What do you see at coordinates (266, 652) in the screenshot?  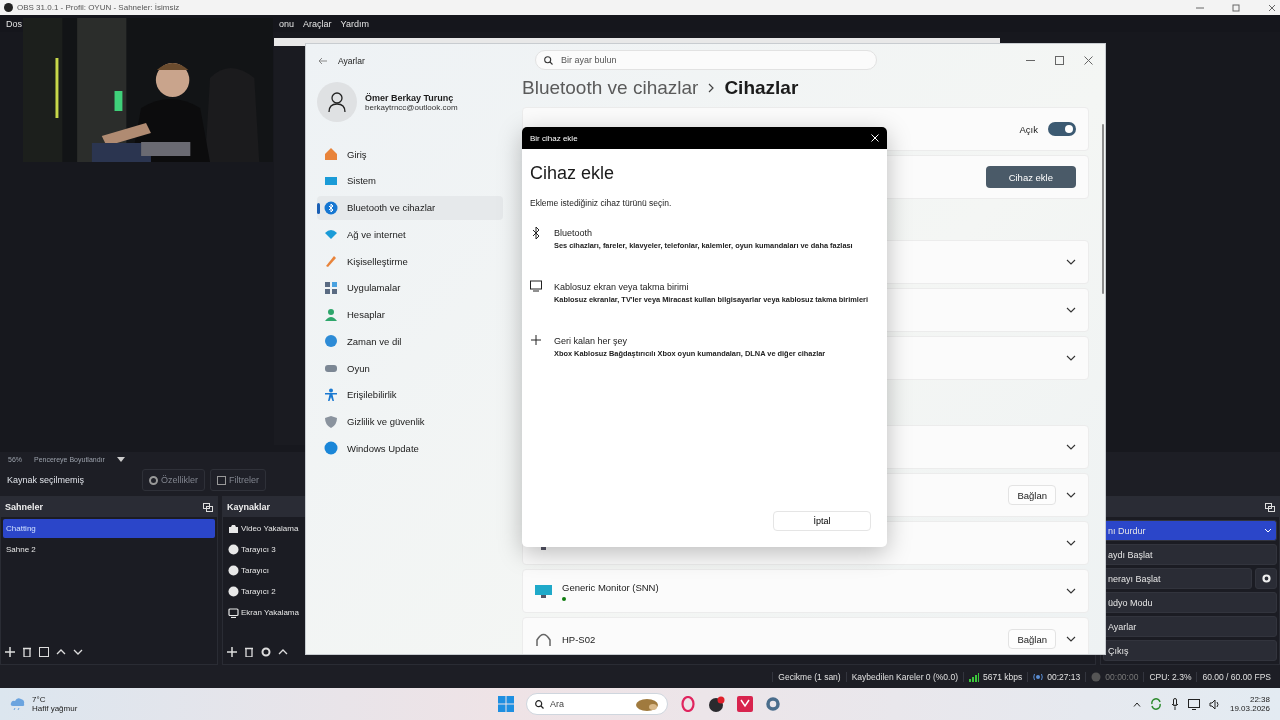 I see `settings-icon` at bounding box center [266, 652].